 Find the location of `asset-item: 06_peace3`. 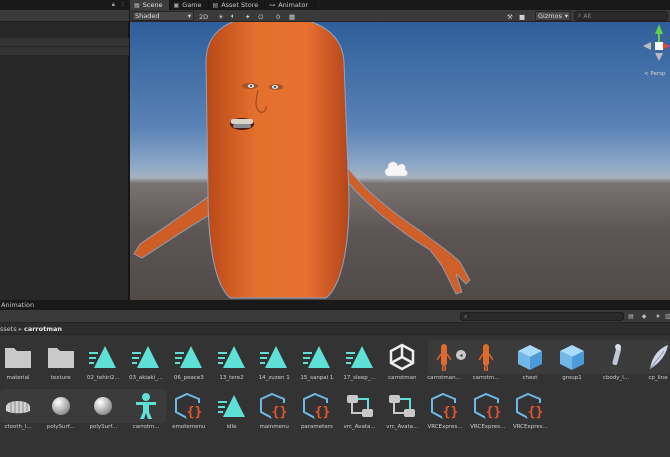

asset-item: 06_peace3 is located at coordinates (189, 361).